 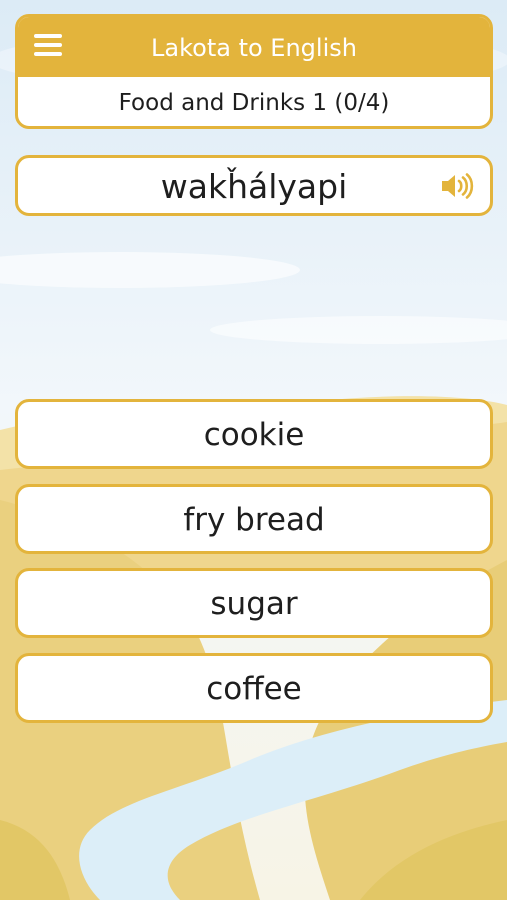 I want to click on answer-label: sugar, so click(x=254, y=604).